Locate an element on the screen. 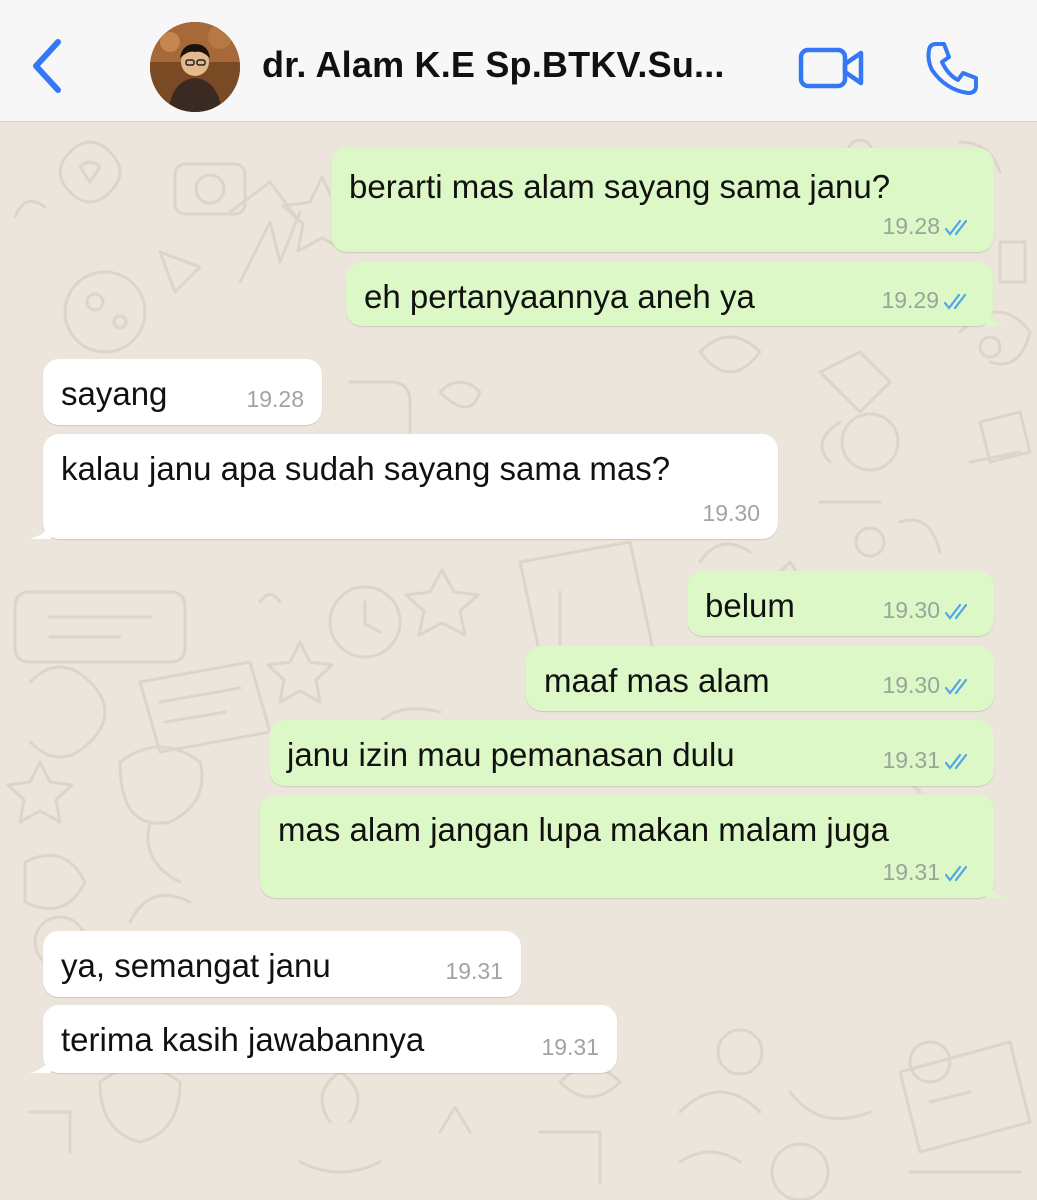  outgoing-message-bubble: janu izin mau pemanasan dulu 19.31 is located at coordinates (631, 753).